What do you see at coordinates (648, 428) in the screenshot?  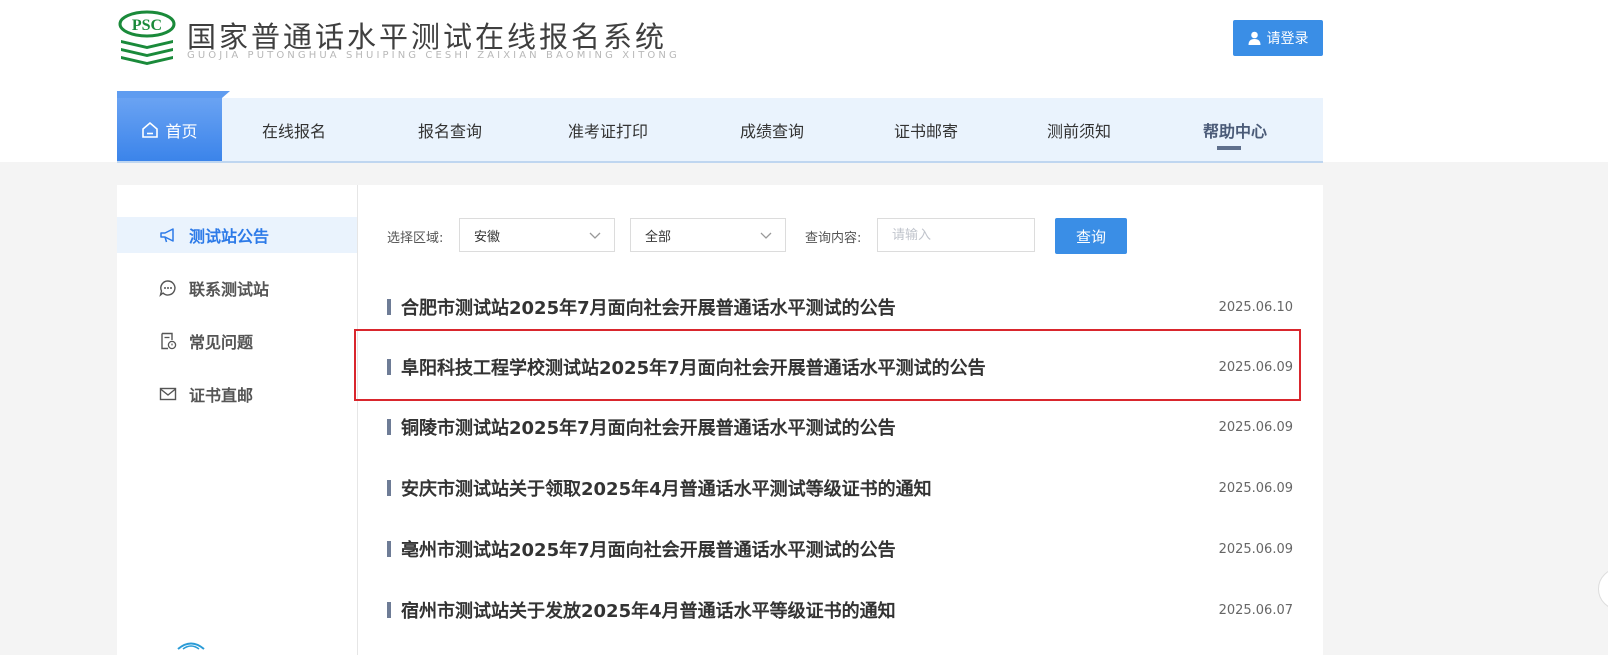 I see `notice-title: 铜陵市测试站2025年7月面向社会开展普通话水平测试的公告` at bounding box center [648, 428].